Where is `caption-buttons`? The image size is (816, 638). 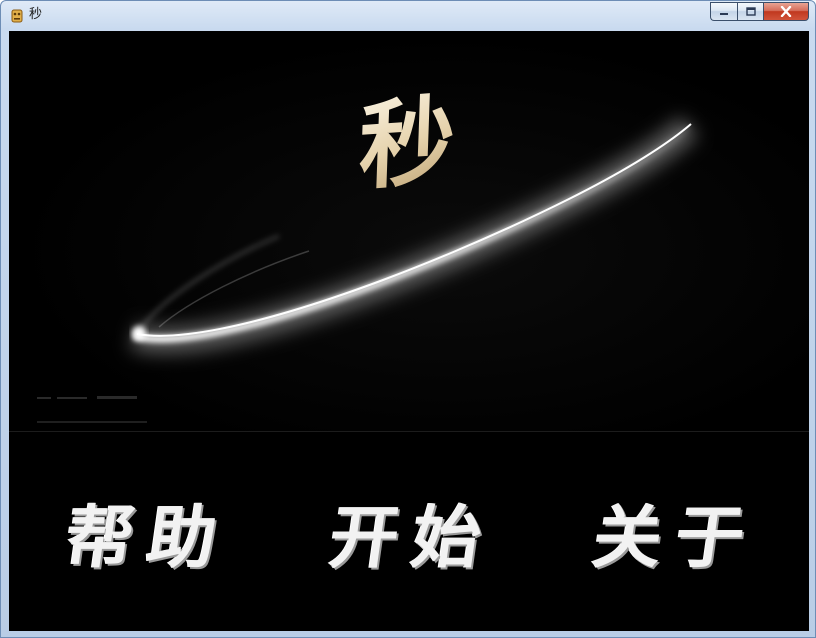 caption-buttons is located at coordinates (759, 12).